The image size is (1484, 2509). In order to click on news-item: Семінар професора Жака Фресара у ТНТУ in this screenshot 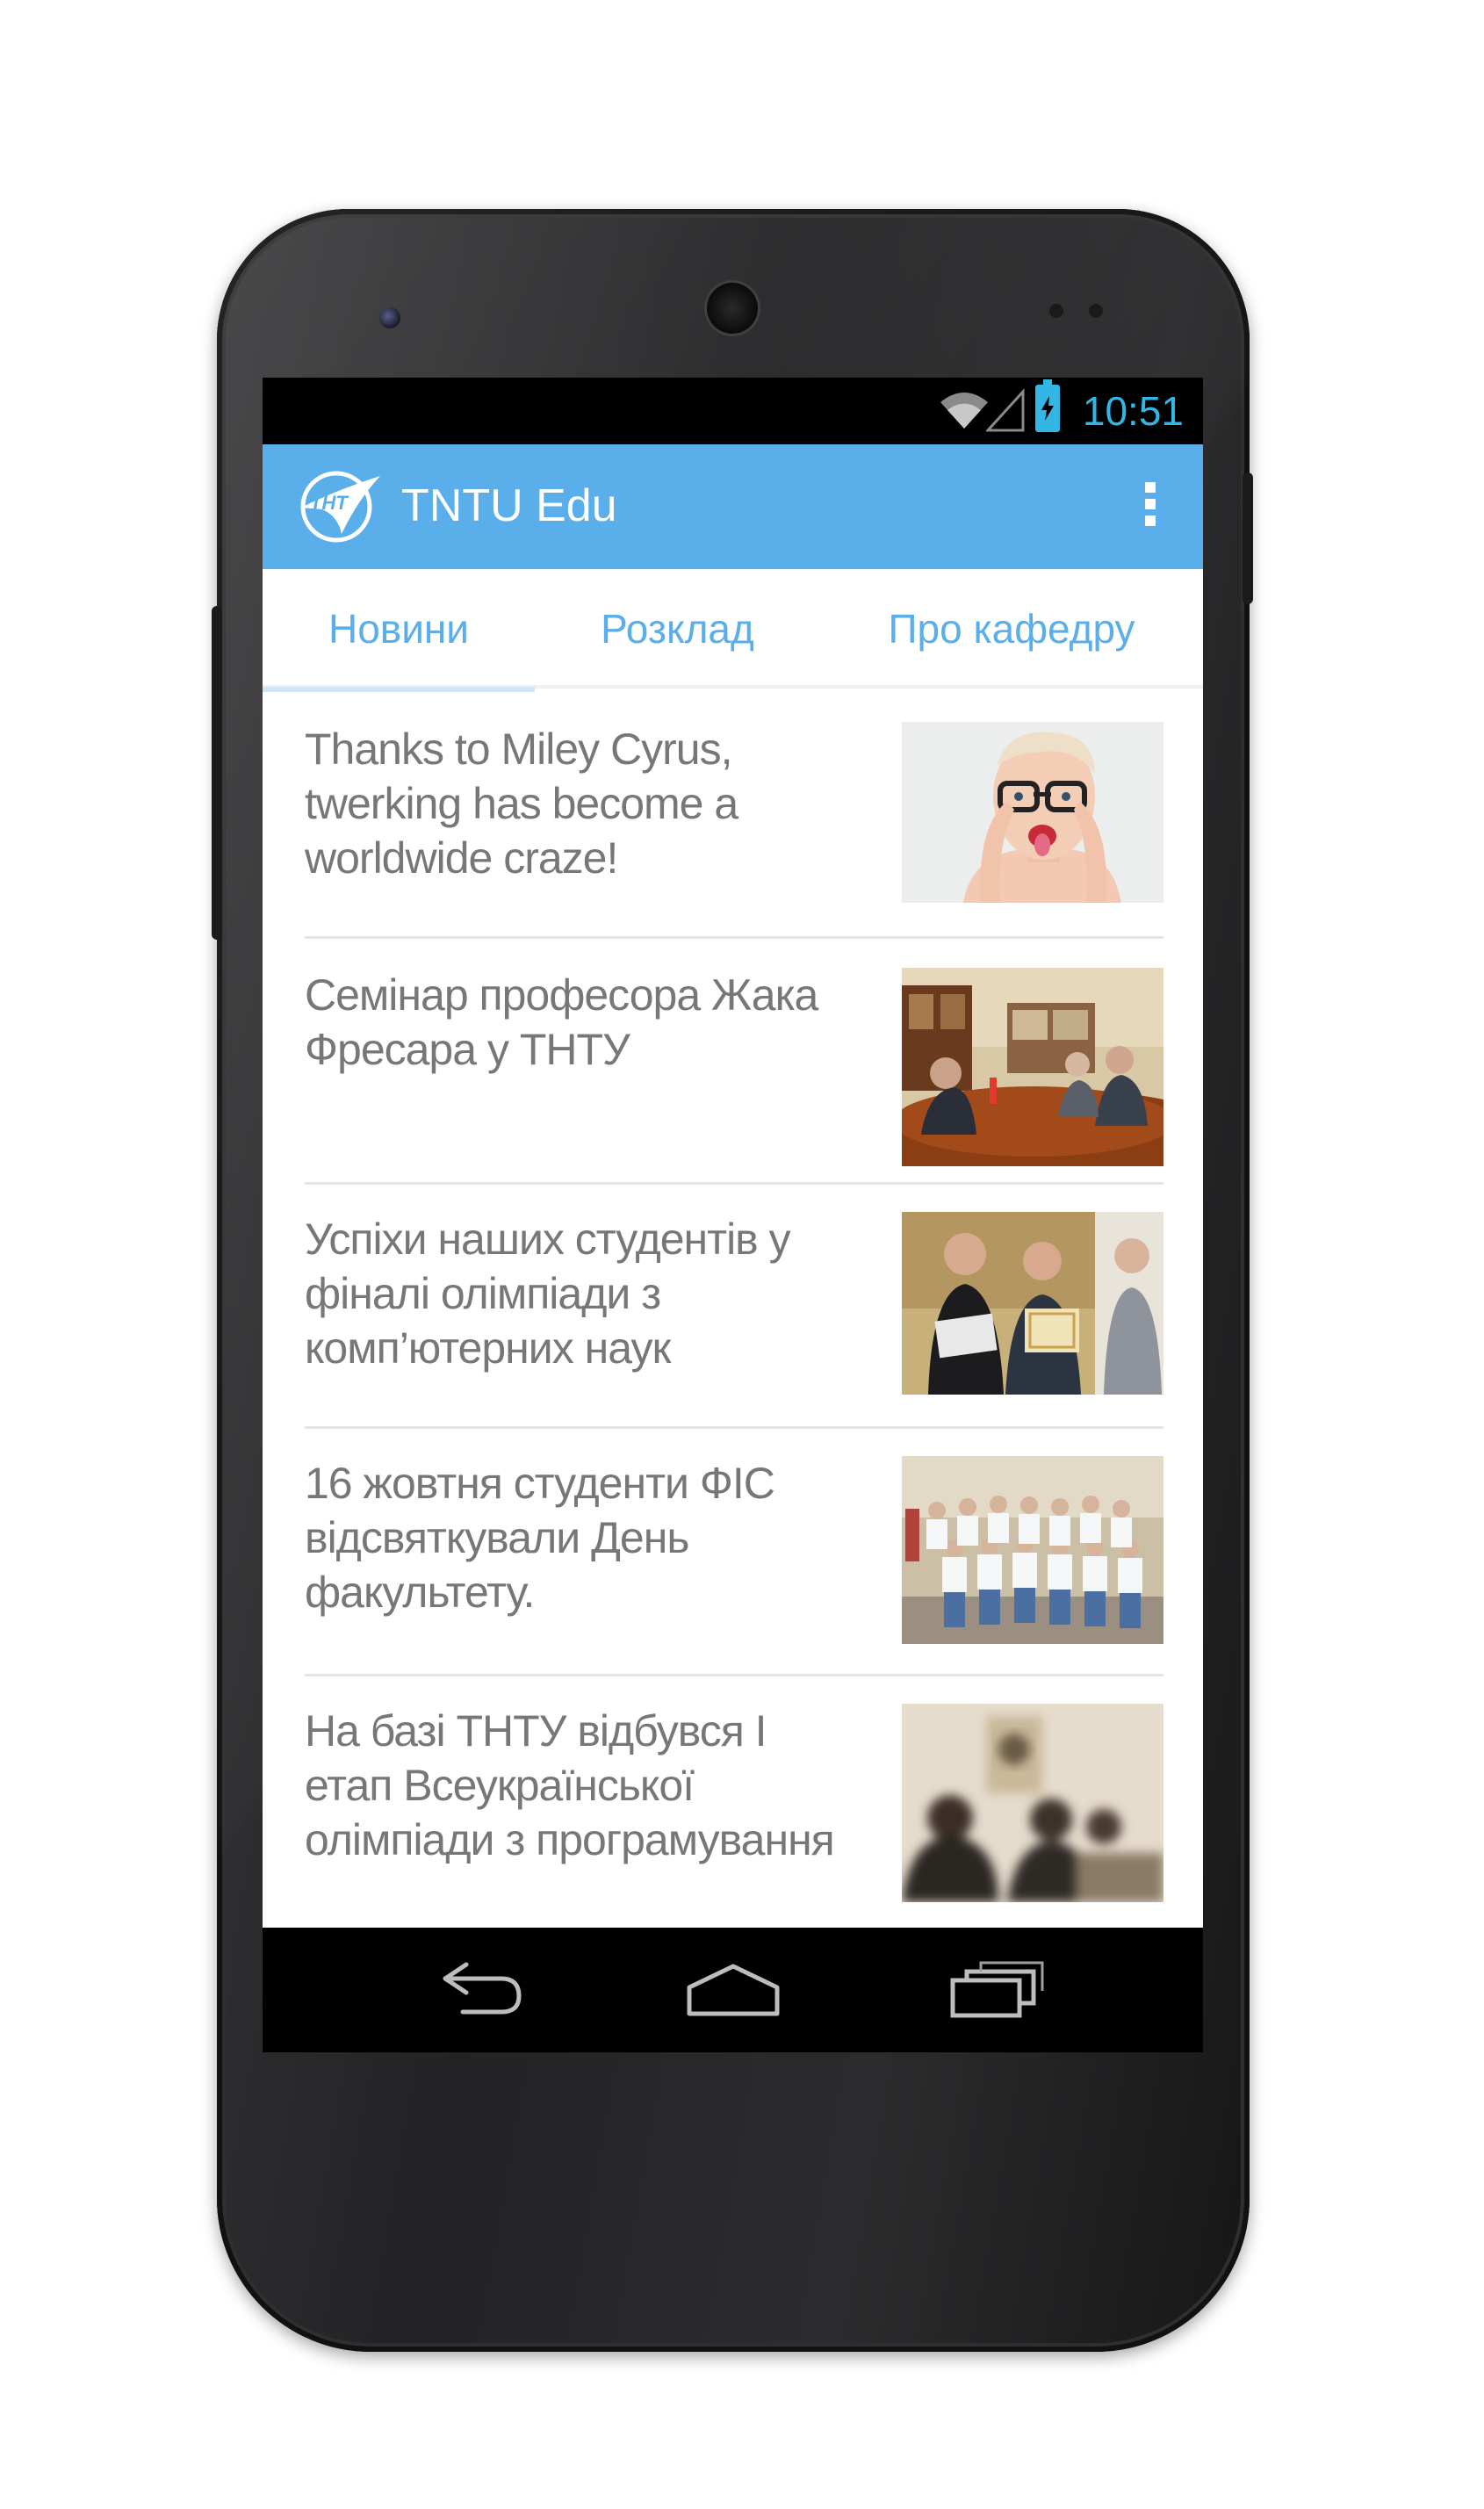, I will do `click(734, 1067)`.